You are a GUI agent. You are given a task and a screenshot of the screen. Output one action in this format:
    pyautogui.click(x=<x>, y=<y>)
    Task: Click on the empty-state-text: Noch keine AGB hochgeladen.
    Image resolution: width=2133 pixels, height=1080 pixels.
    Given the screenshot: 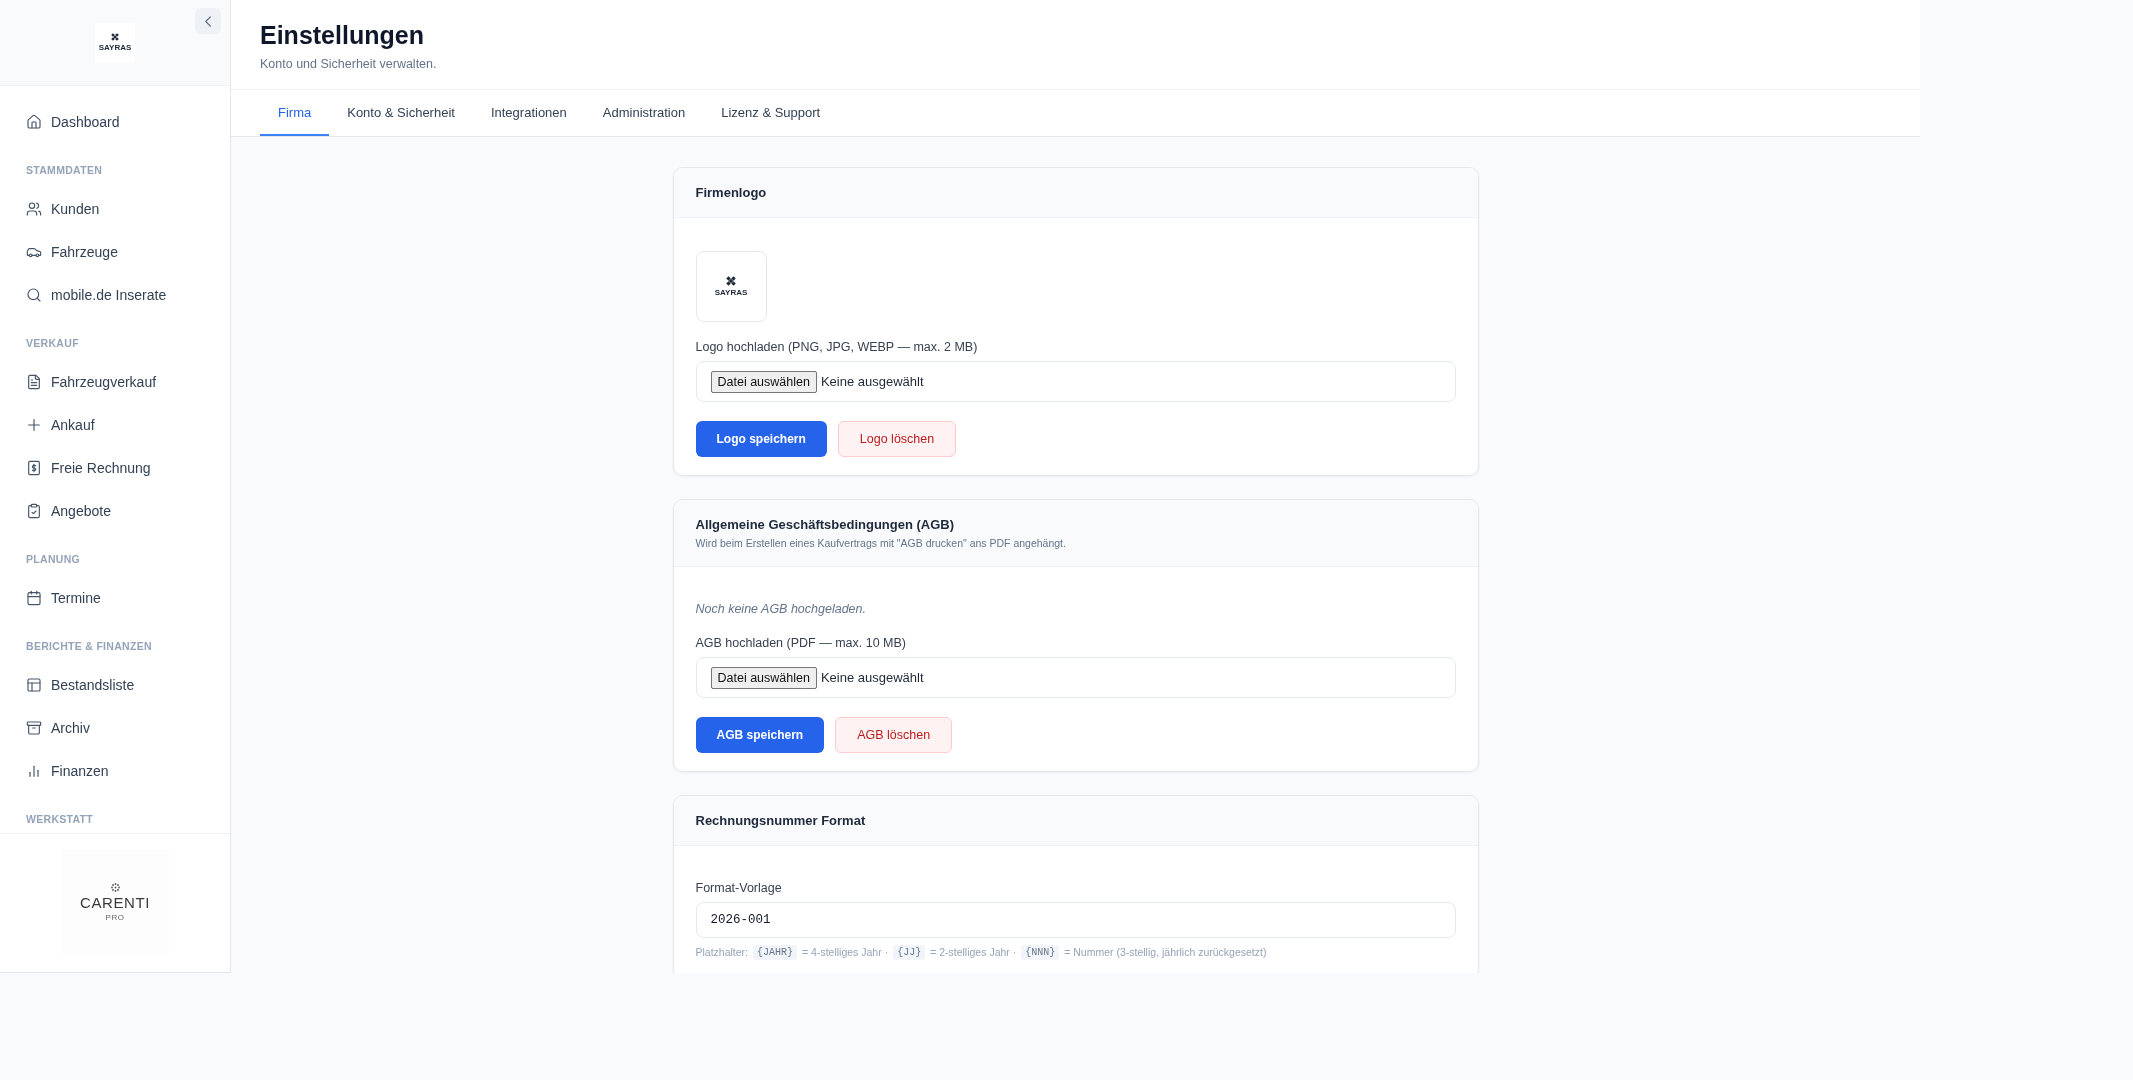 What is the action you would take?
    pyautogui.click(x=781, y=609)
    